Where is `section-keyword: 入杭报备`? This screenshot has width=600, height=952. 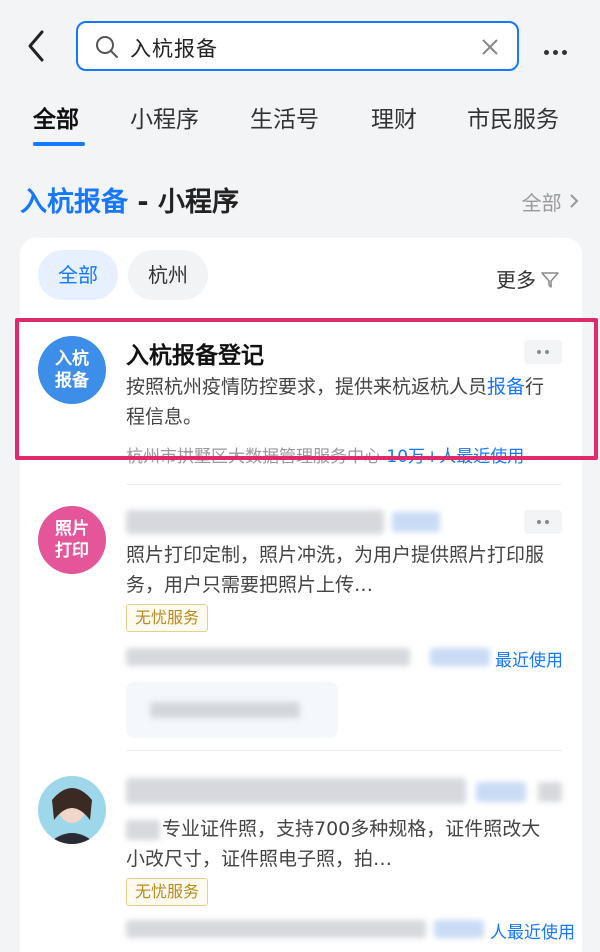 section-keyword: 入杭报备 is located at coordinates (74, 202).